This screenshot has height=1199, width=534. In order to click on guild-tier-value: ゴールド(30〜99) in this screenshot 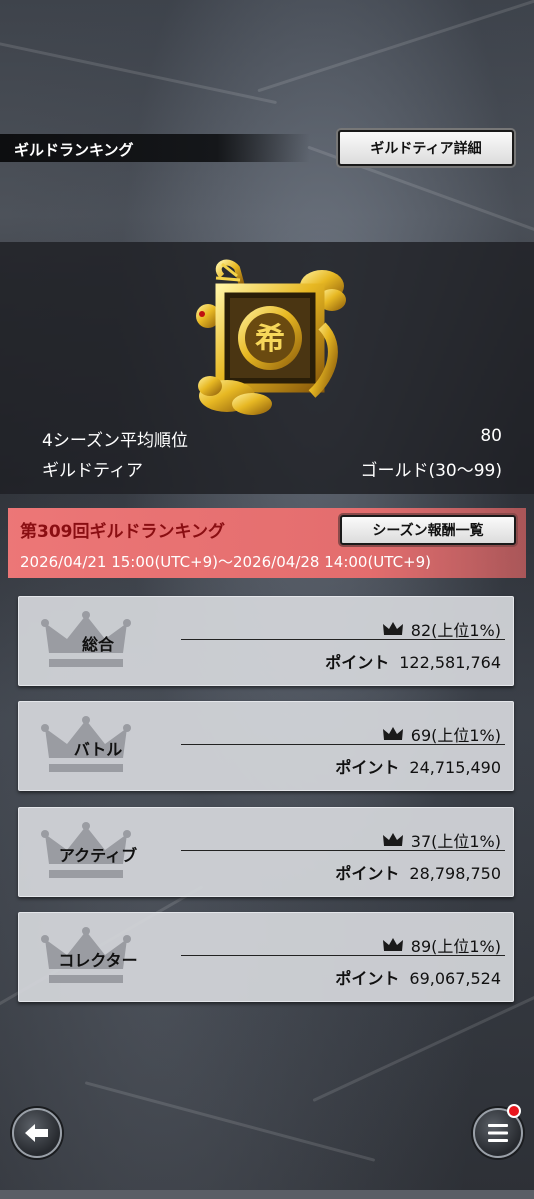, I will do `click(431, 471)`.